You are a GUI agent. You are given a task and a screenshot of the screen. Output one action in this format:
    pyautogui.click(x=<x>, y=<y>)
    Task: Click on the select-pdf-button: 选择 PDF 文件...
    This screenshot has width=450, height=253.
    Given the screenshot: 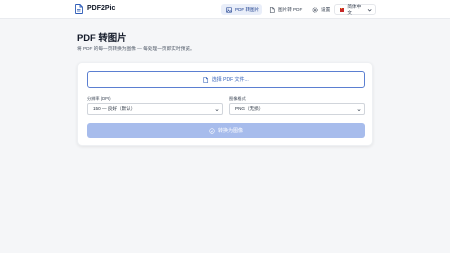 What is the action you would take?
    pyautogui.click(x=226, y=79)
    